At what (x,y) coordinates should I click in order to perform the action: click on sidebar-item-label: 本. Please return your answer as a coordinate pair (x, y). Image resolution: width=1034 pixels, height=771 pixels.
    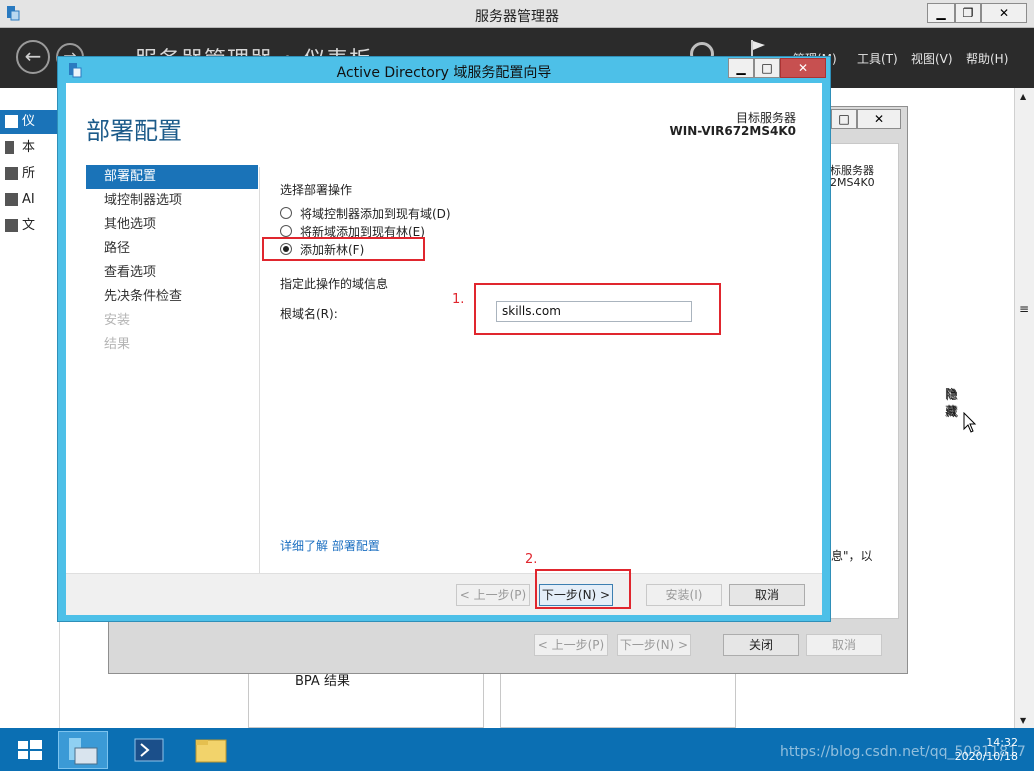
    Looking at the image, I should click on (29, 147).